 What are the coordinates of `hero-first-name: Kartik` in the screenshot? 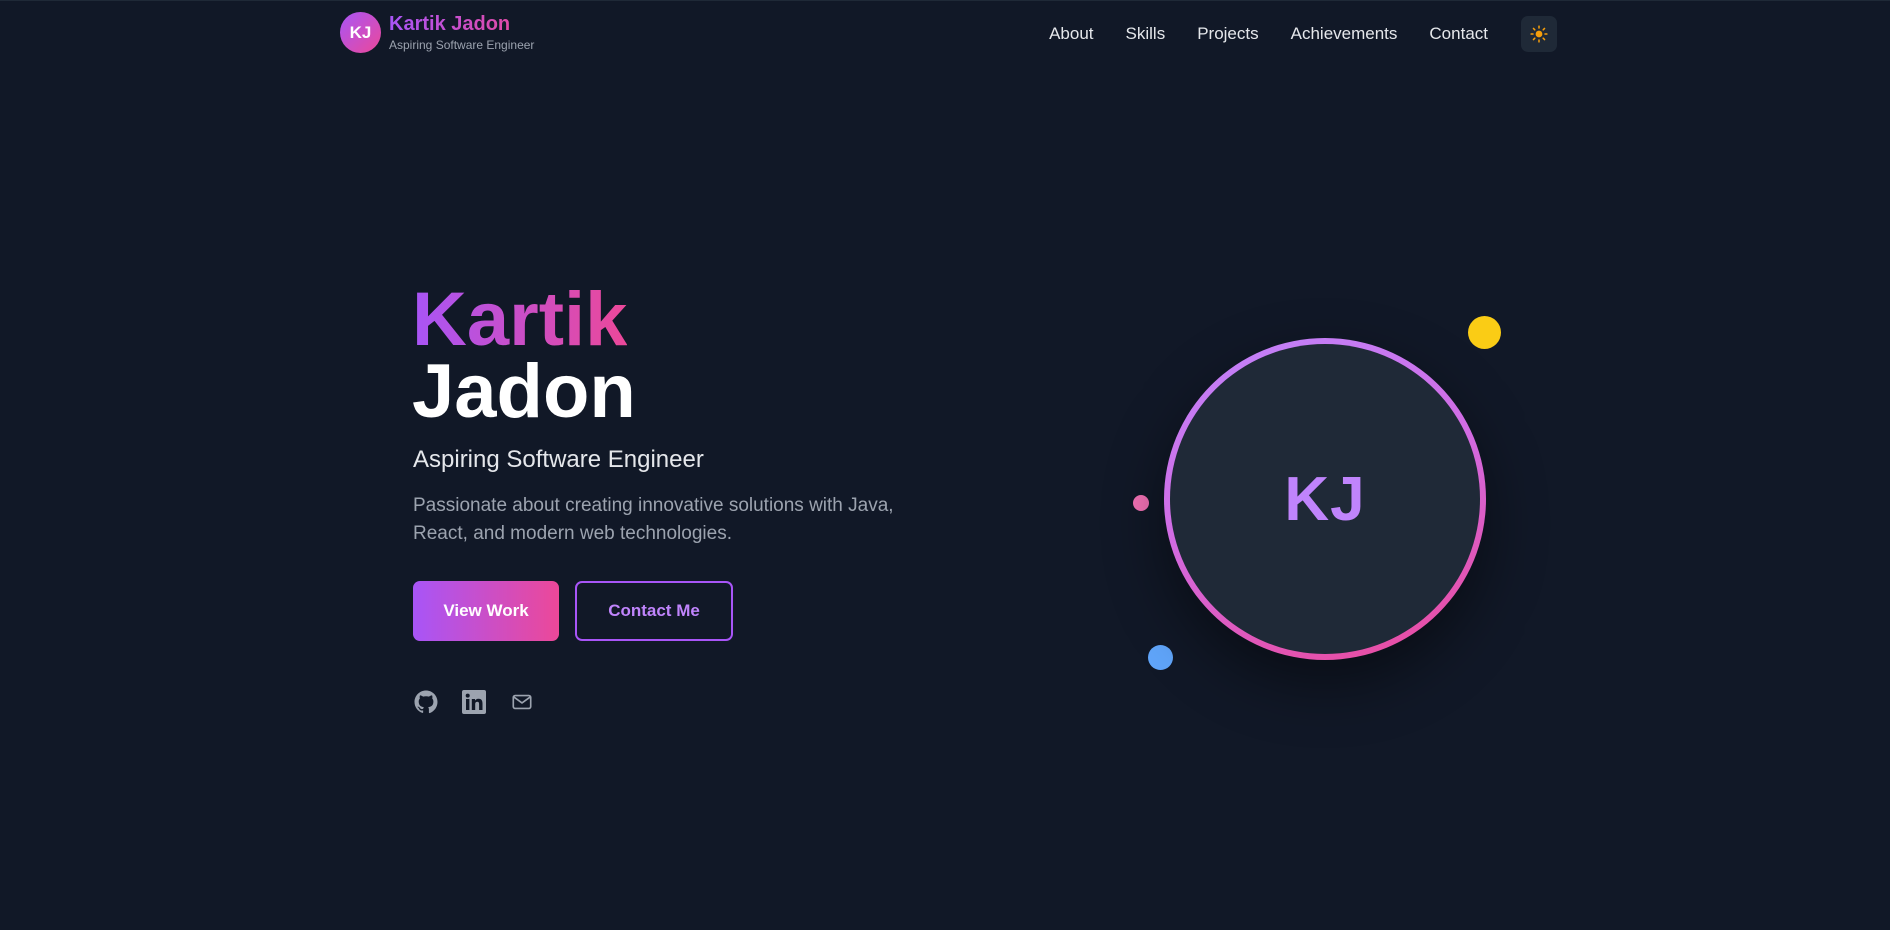 It's located at (520, 319).